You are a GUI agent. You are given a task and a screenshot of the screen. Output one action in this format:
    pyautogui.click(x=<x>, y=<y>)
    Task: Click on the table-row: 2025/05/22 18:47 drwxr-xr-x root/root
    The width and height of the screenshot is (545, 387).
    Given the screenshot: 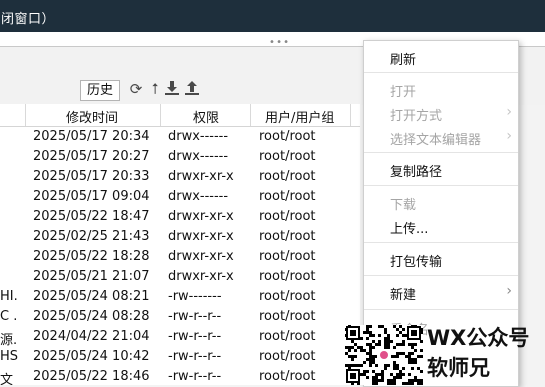 What is the action you would take?
    pyautogui.click(x=180, y=217)
    